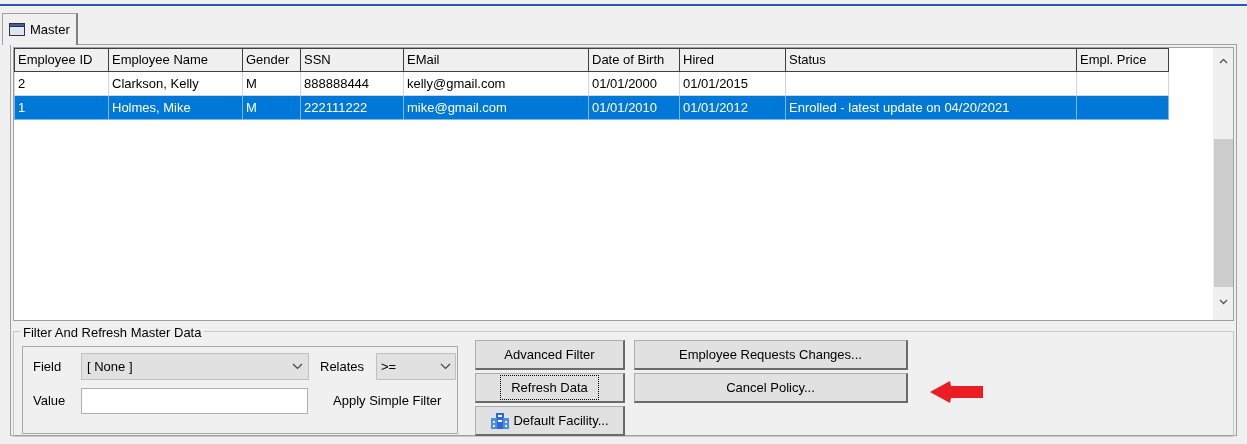 Image resolution: width=1247 pixels, height=444 pixels. What do you see at coordinates (456, 83) in the screenshot?
I see `table-cell: kelly@gmail.com` at bounding box center [456, 83].